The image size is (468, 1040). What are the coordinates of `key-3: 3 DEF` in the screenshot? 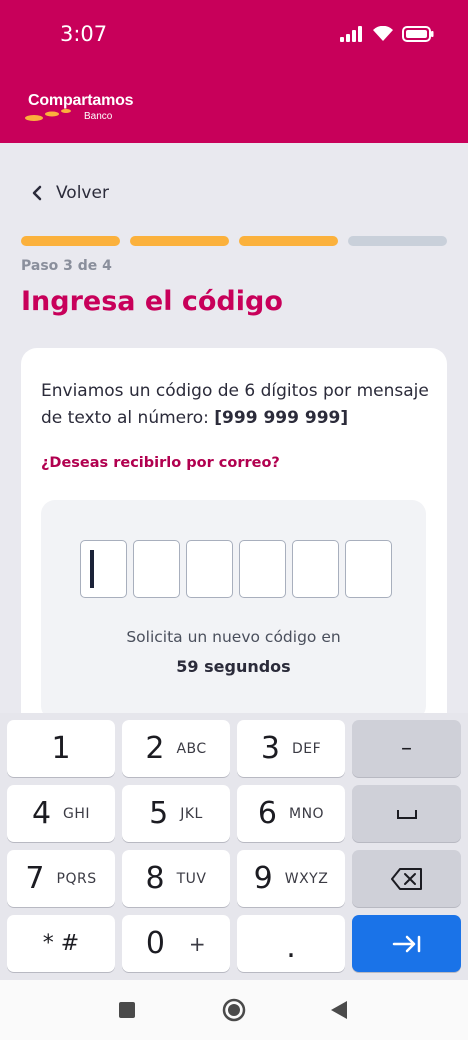 It's located at (291, 748).